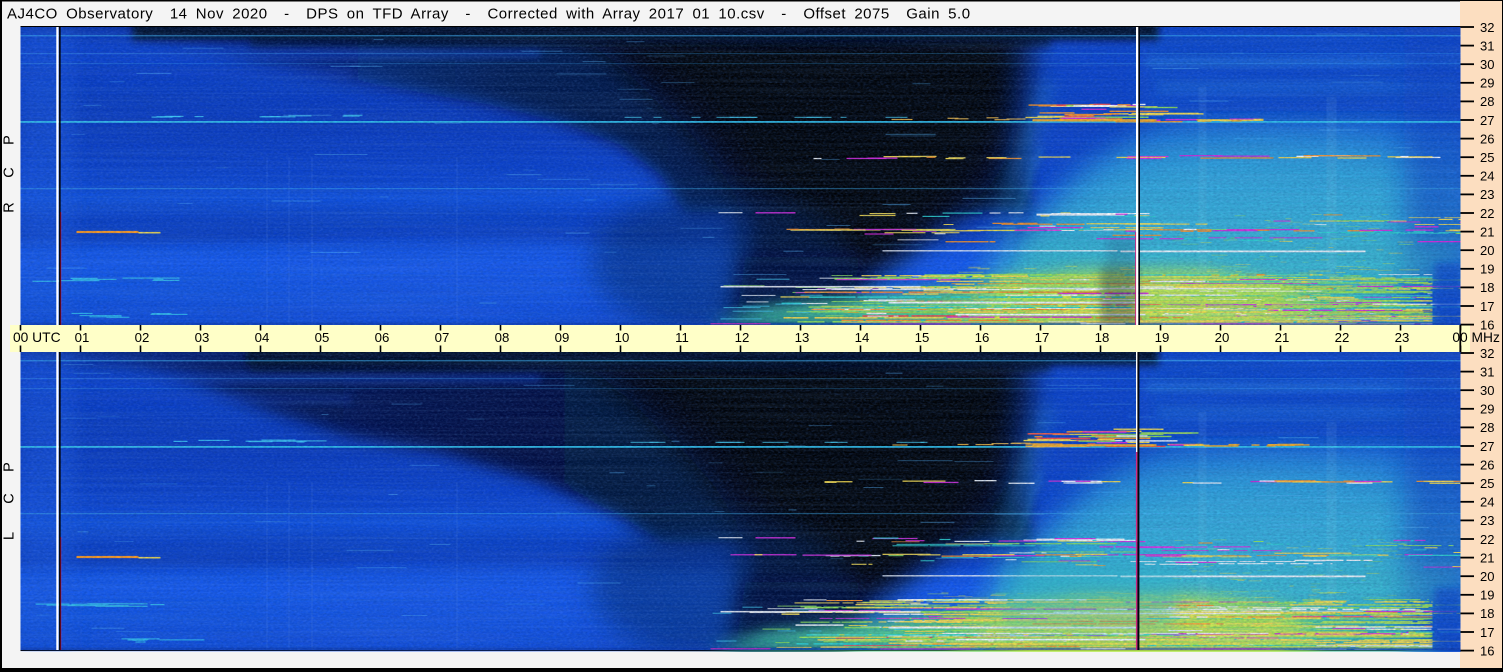 The height and width of the screenshot is (672, 1503). I want to click on svg-text: 13, so click(802, 337).